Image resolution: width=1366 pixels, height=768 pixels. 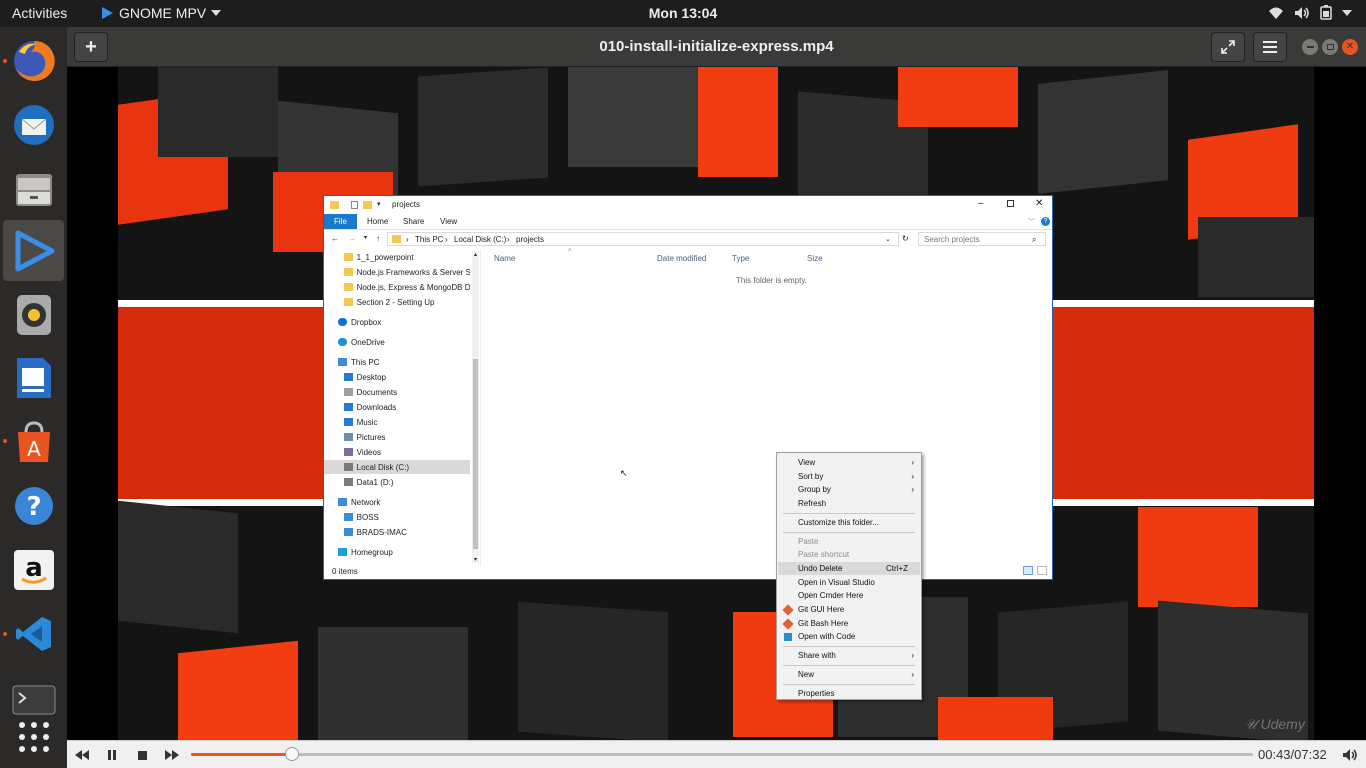 What do you see at coordinates (815, 258) in the screenshot?
I see `column-size: Size` at bounding box center [815, 258].